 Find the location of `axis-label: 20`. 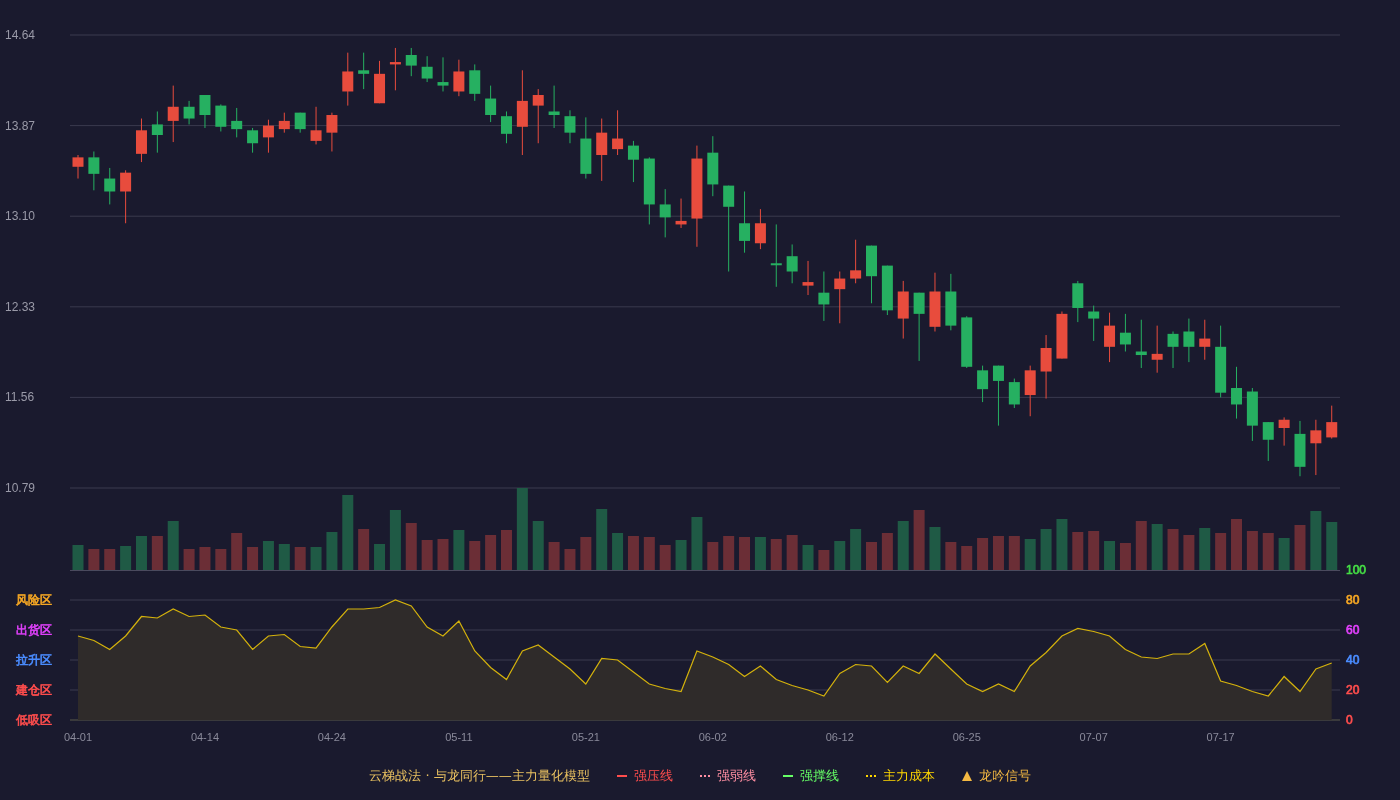

axis-label: 20 is located at coordinates (1353, 690).